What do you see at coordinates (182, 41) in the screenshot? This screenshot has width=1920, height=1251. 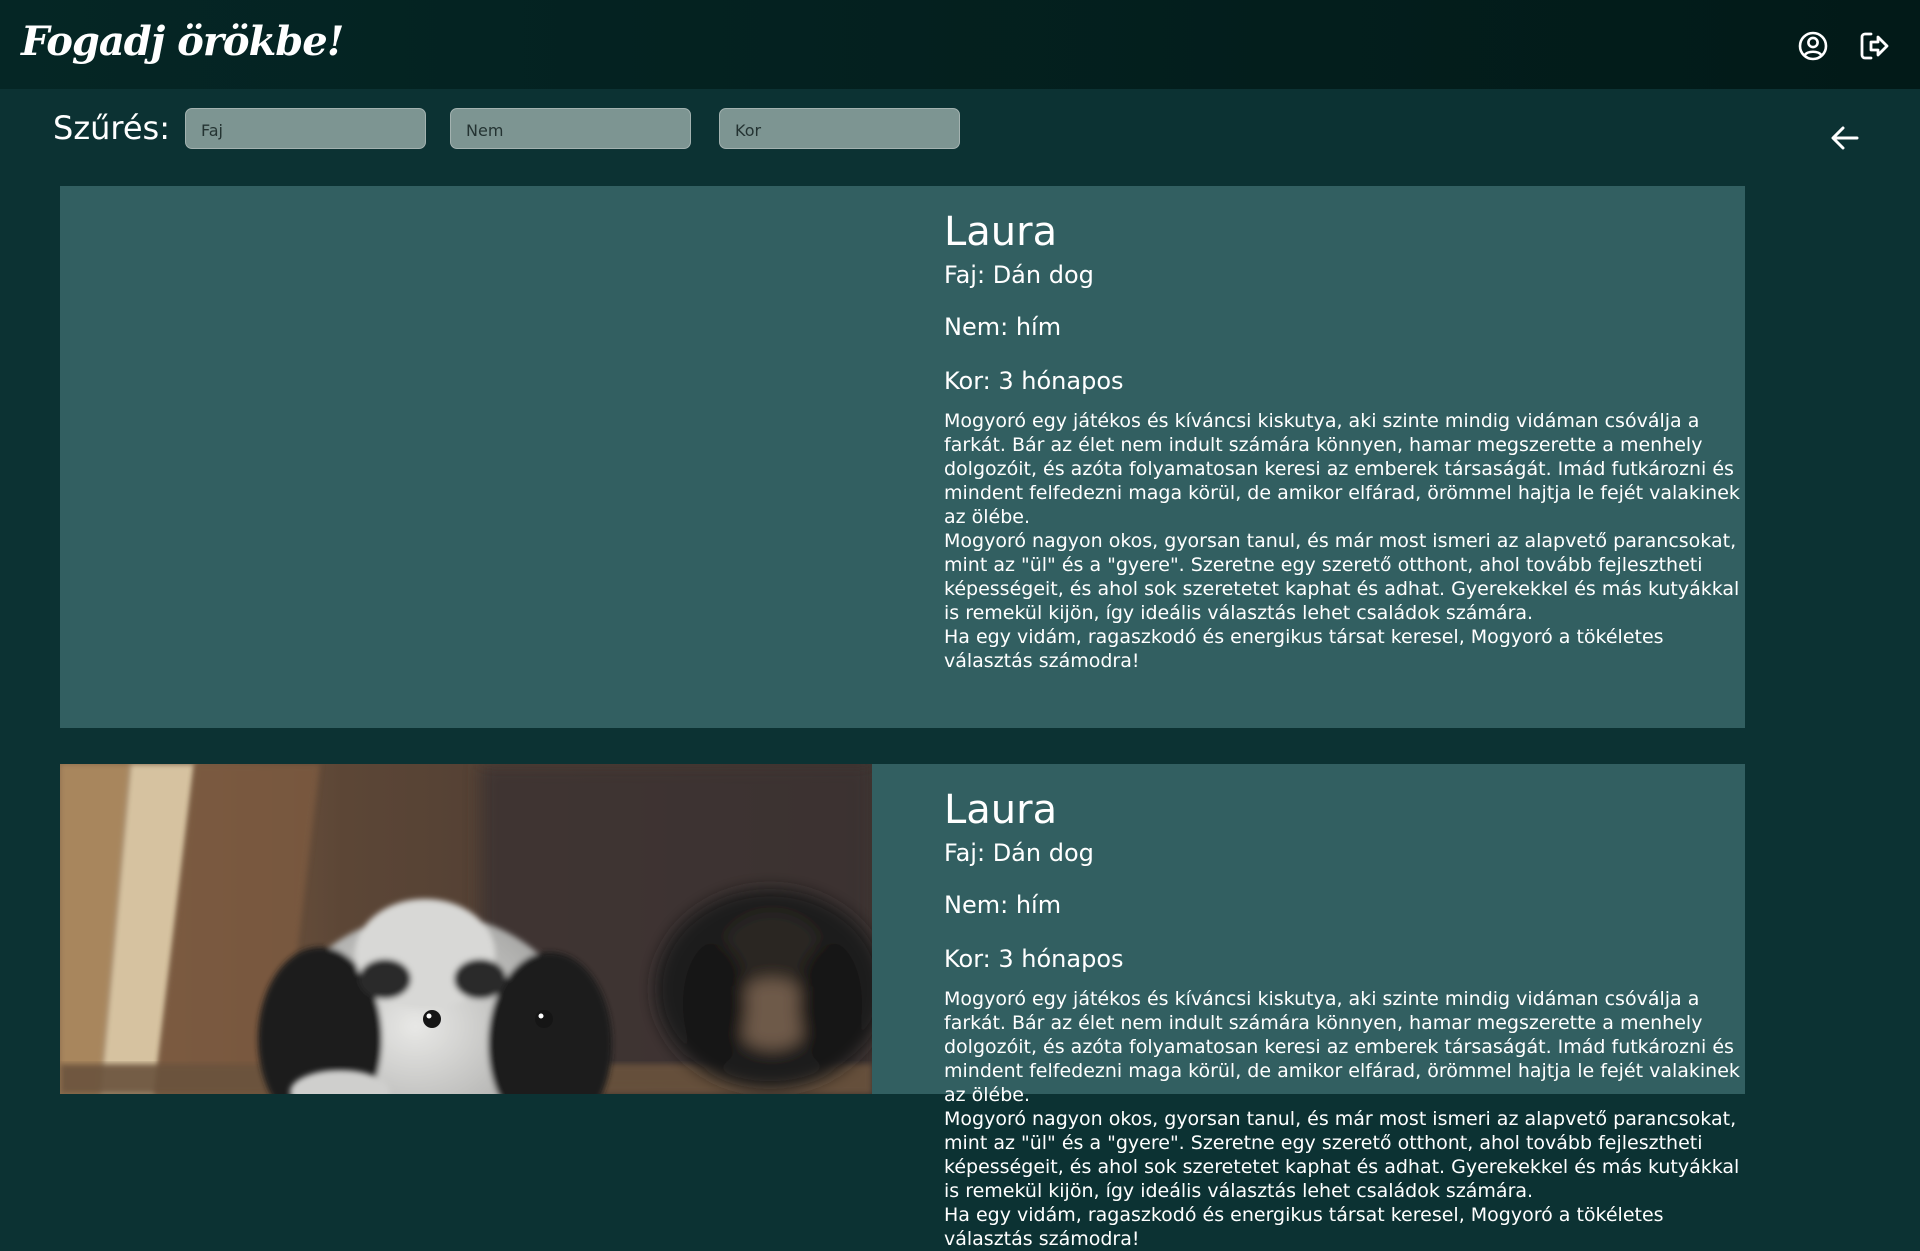 I see `site-logo: Fogadj örökbe!` at bounding box center [182, 41].